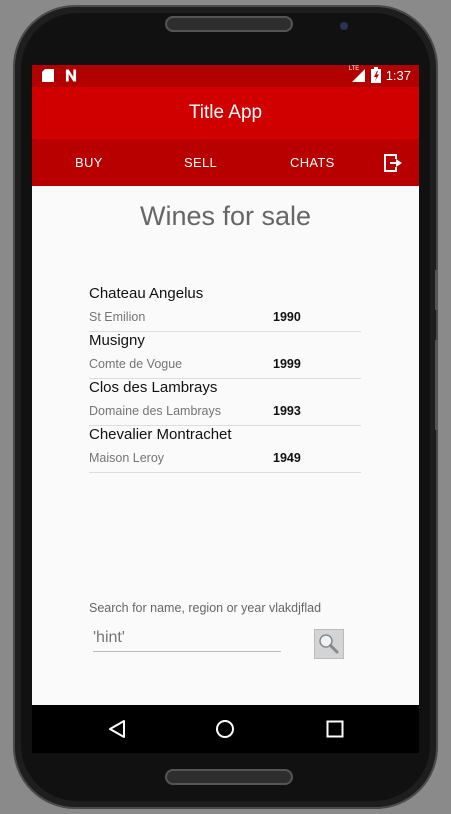 This screenshot has width=451, height=814. I want to click on wine-region: Comte de Vogue, so click(136, 364).